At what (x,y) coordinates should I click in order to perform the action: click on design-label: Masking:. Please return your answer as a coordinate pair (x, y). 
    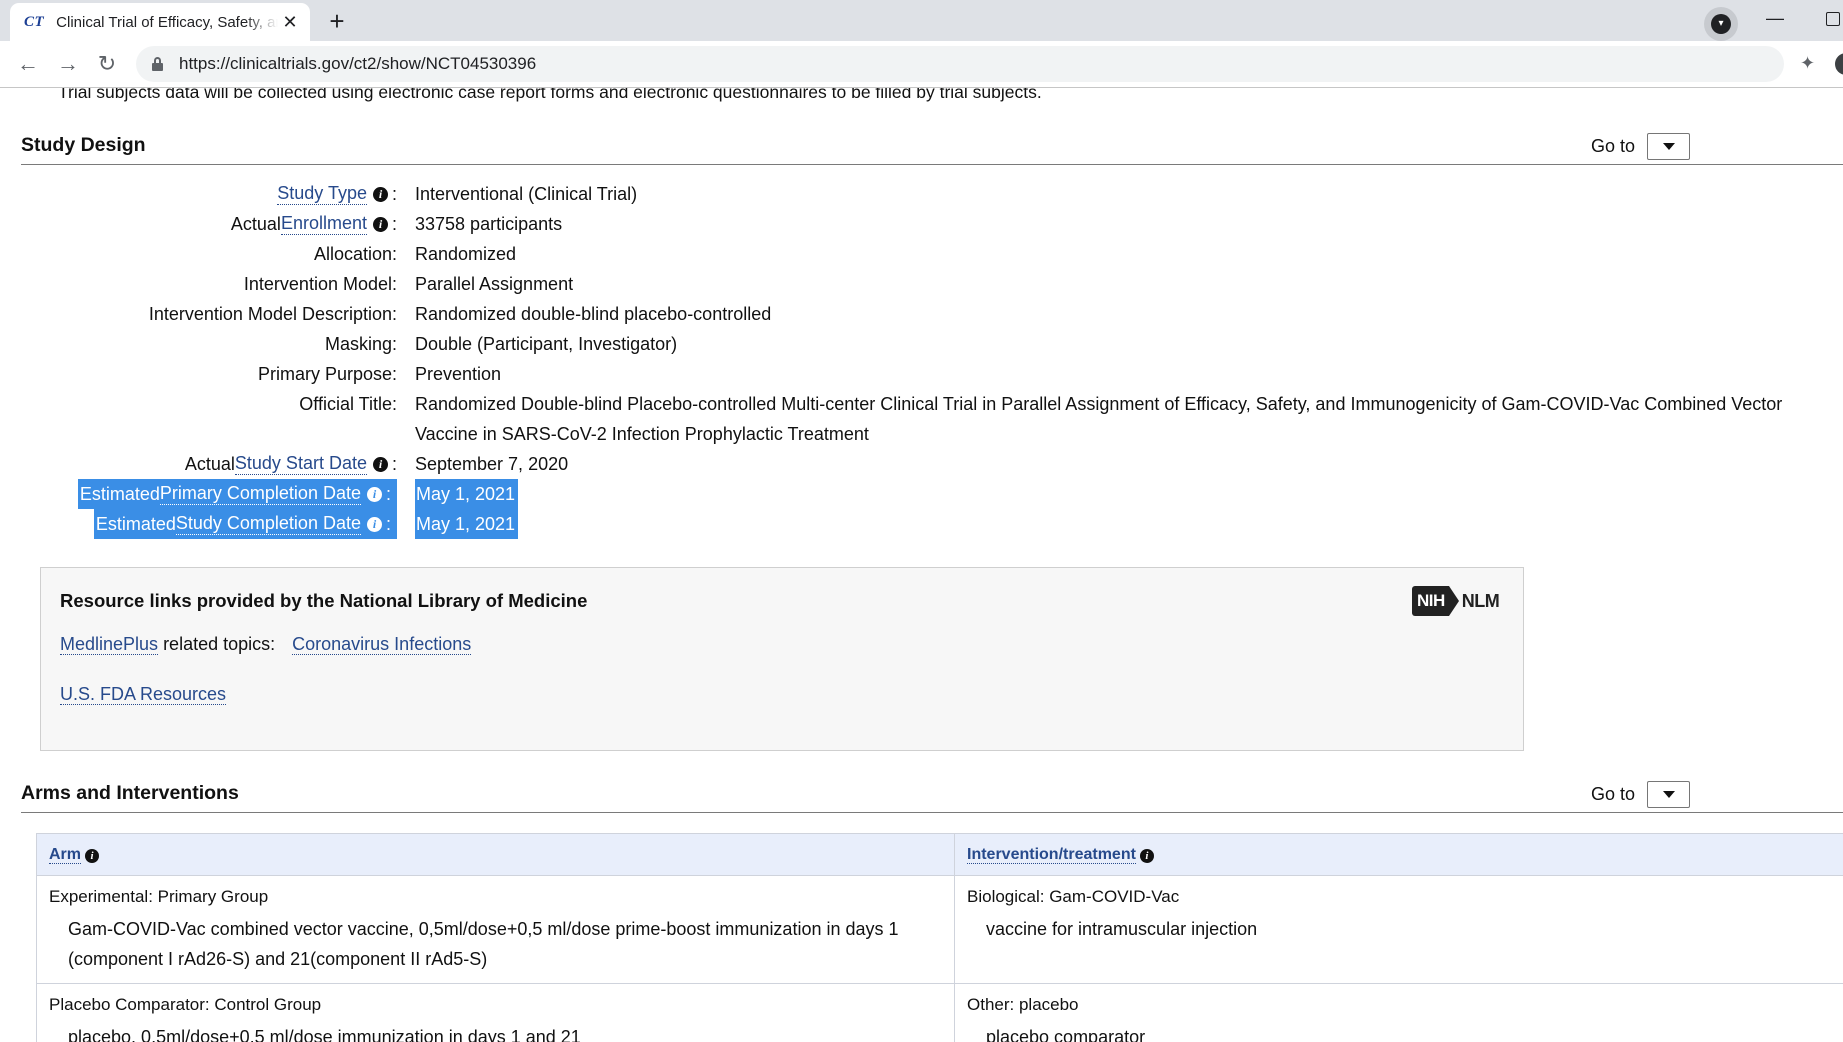
    Looking at the image, I should click on (360, 343).